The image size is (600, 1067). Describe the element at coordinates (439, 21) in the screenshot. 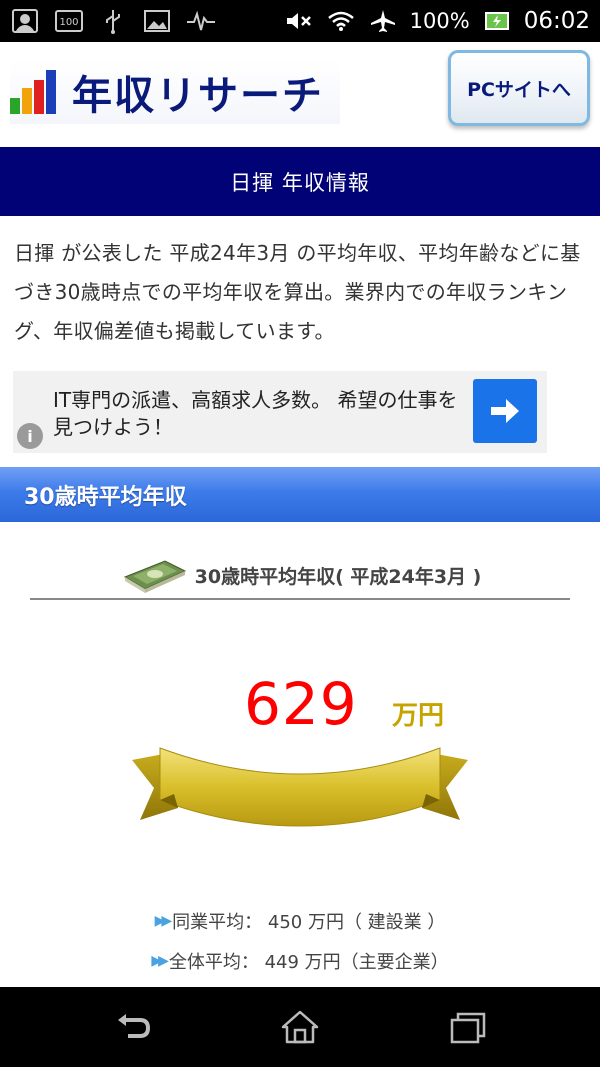

I see `battery-percent: 100%` at that location.